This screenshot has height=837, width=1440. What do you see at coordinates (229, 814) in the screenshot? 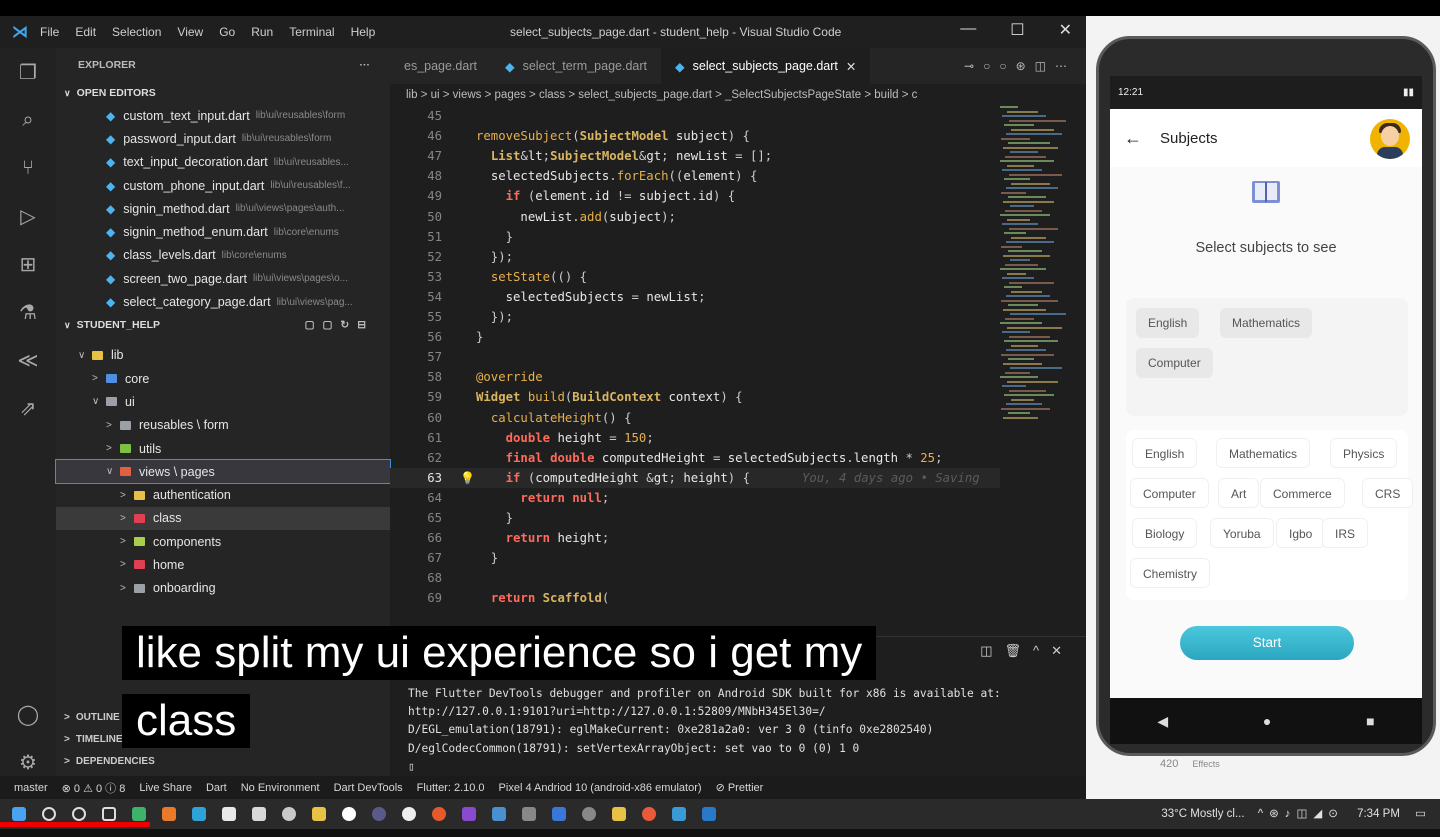
I see `store-icon` at bounding box center [229, 814].